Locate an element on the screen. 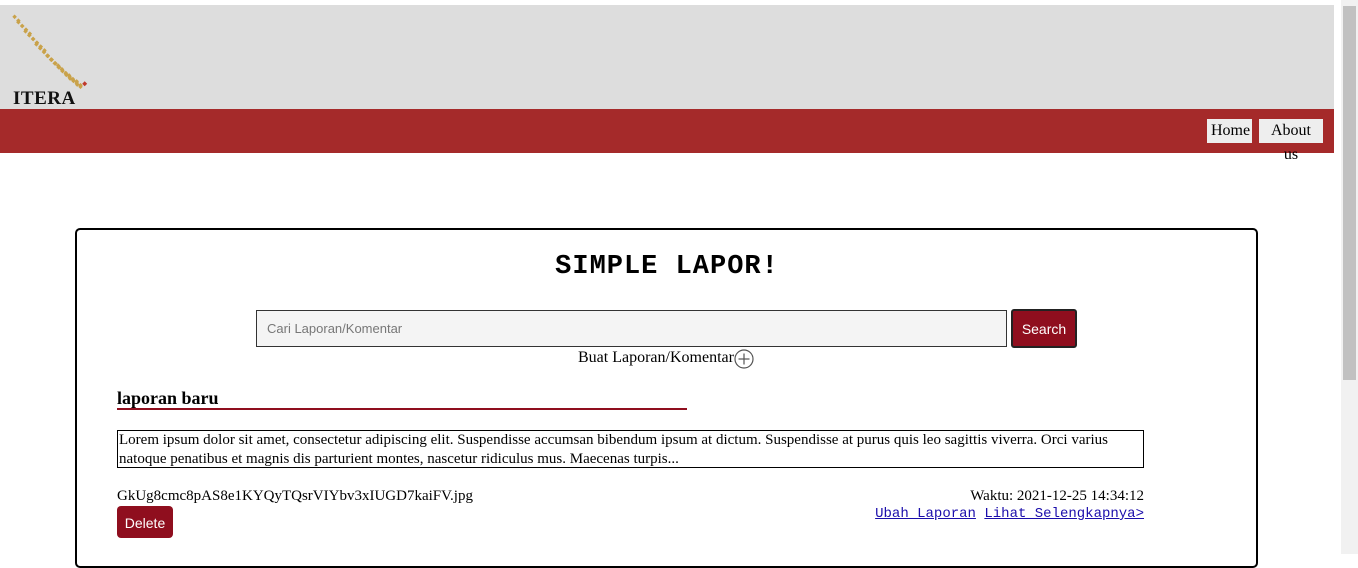 This screenshot has height=568, width=1358. report-actions: Ubah Laporan Lihat Selengkapnya> is located at coordinates (1009, 514).